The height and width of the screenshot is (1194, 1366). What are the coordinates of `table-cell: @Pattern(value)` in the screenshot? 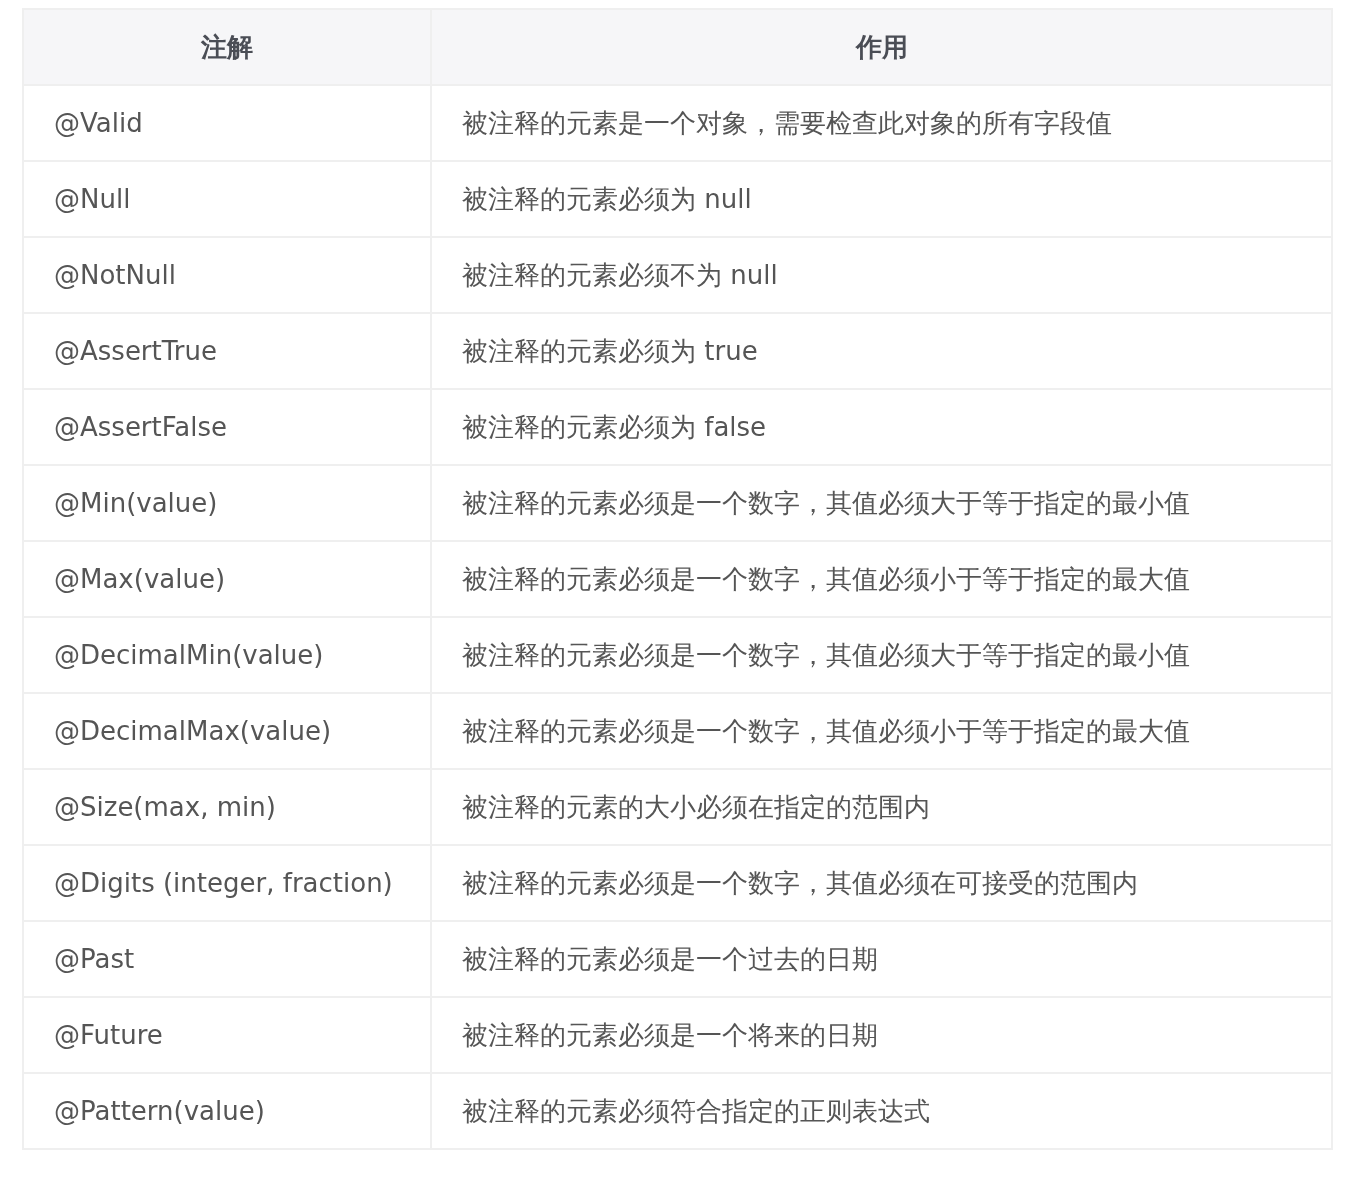 It's located at (227, 1111).